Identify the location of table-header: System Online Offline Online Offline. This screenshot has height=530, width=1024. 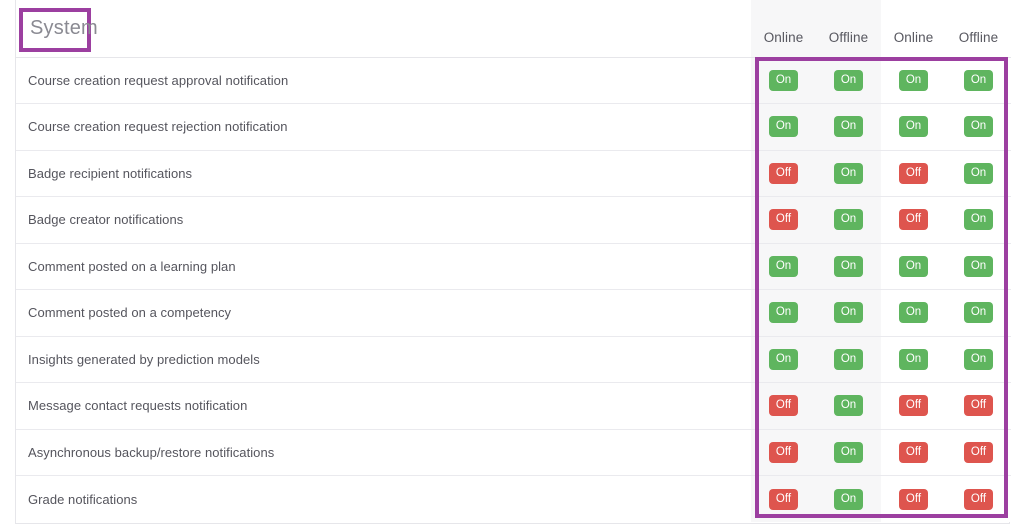
(513, 29).